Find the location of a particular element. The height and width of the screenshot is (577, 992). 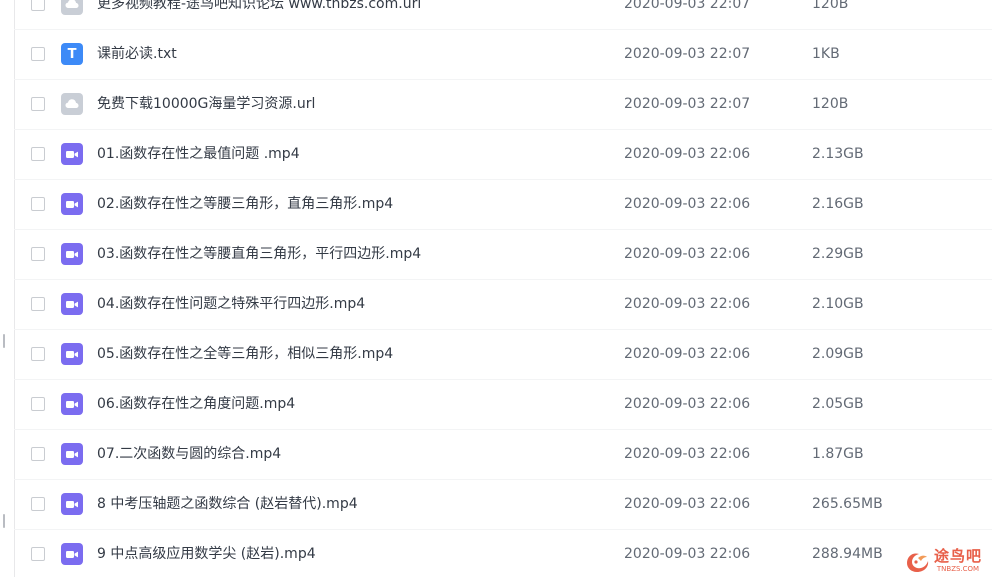

file-size: 2.29GB is located at coordinates (838, 254).